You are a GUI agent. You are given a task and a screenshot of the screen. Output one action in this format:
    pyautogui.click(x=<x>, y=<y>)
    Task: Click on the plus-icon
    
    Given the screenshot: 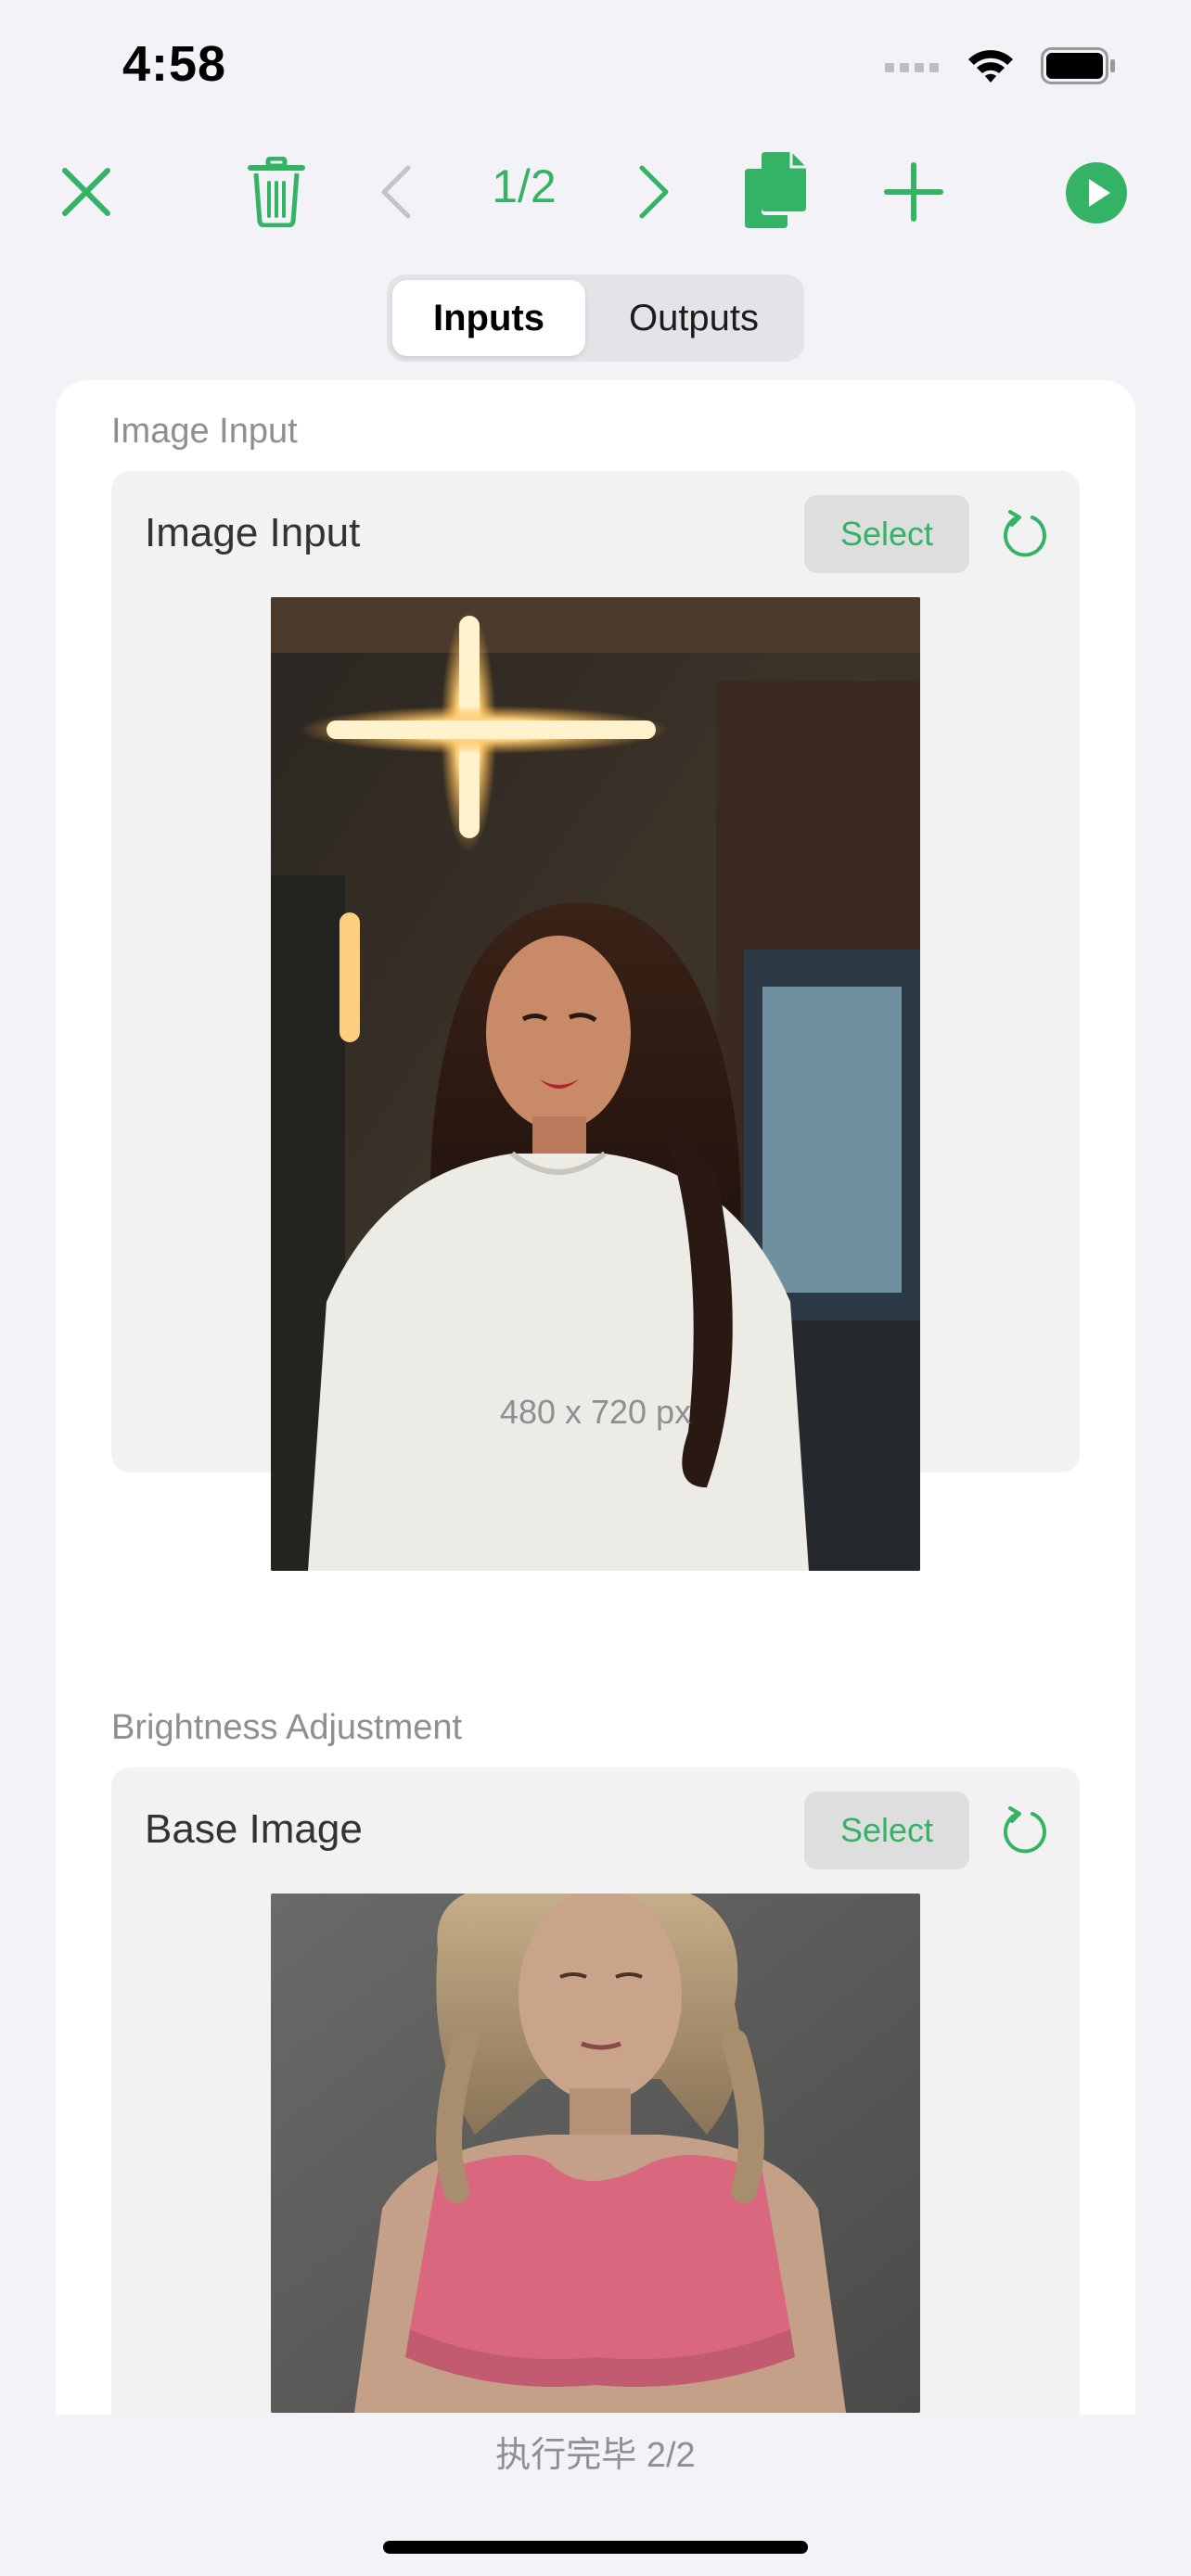 What is the action you would take?
    pyautogui.click(x=913, y=192)
    